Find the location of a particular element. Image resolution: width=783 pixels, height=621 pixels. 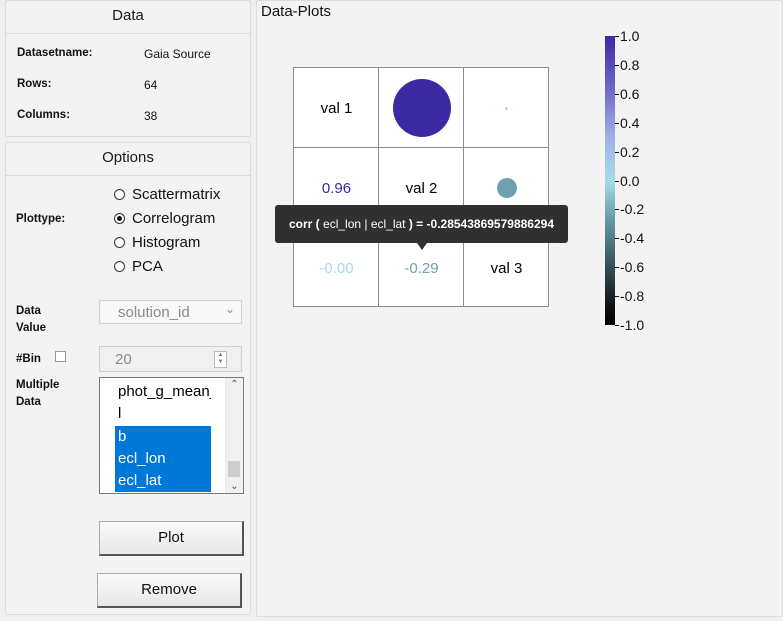

tooltip-pair: ecl_lon | ecl_lat is located at coordinates (364, 224).